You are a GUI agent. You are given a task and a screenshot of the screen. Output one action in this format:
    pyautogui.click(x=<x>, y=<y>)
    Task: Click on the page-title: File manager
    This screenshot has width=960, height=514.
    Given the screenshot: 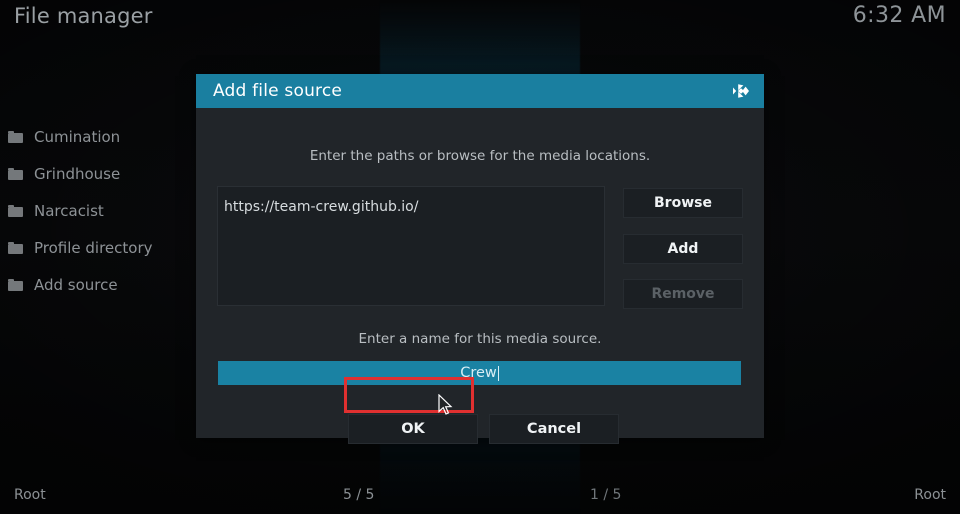 What is the action you would take?
    pyautogui.click(x=83, y=16)
    